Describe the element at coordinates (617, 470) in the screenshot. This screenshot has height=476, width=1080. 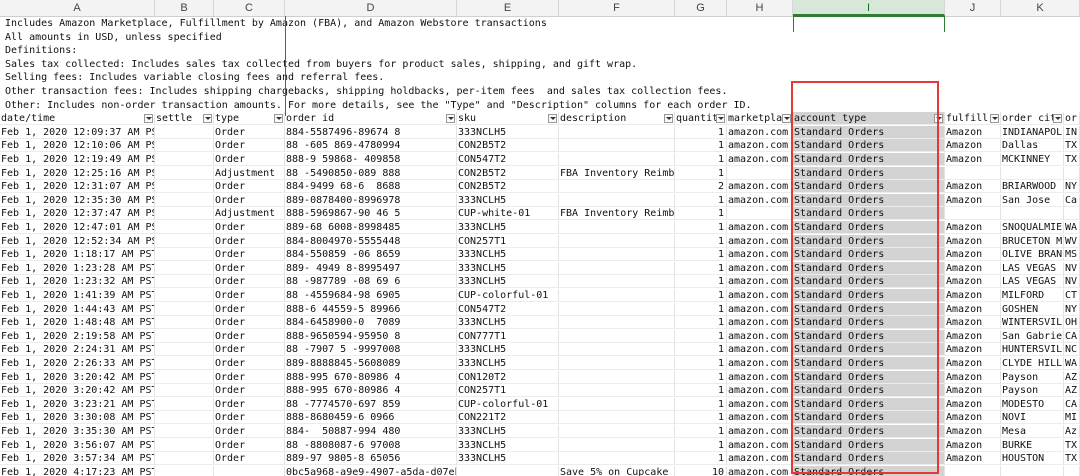
I see `table-cell: Save 5% on Cupcake` at that location.